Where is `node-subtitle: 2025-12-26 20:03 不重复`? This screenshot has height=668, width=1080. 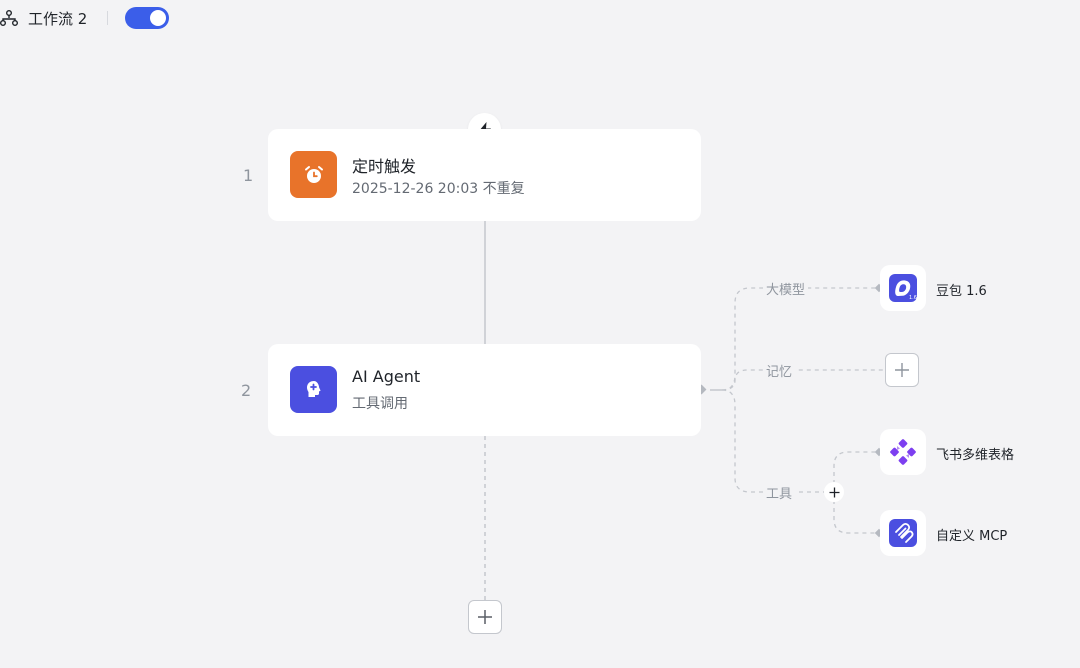 node-subtitle: 2025-12-26 20:03 不重复 is located at coordinates (438, 189).